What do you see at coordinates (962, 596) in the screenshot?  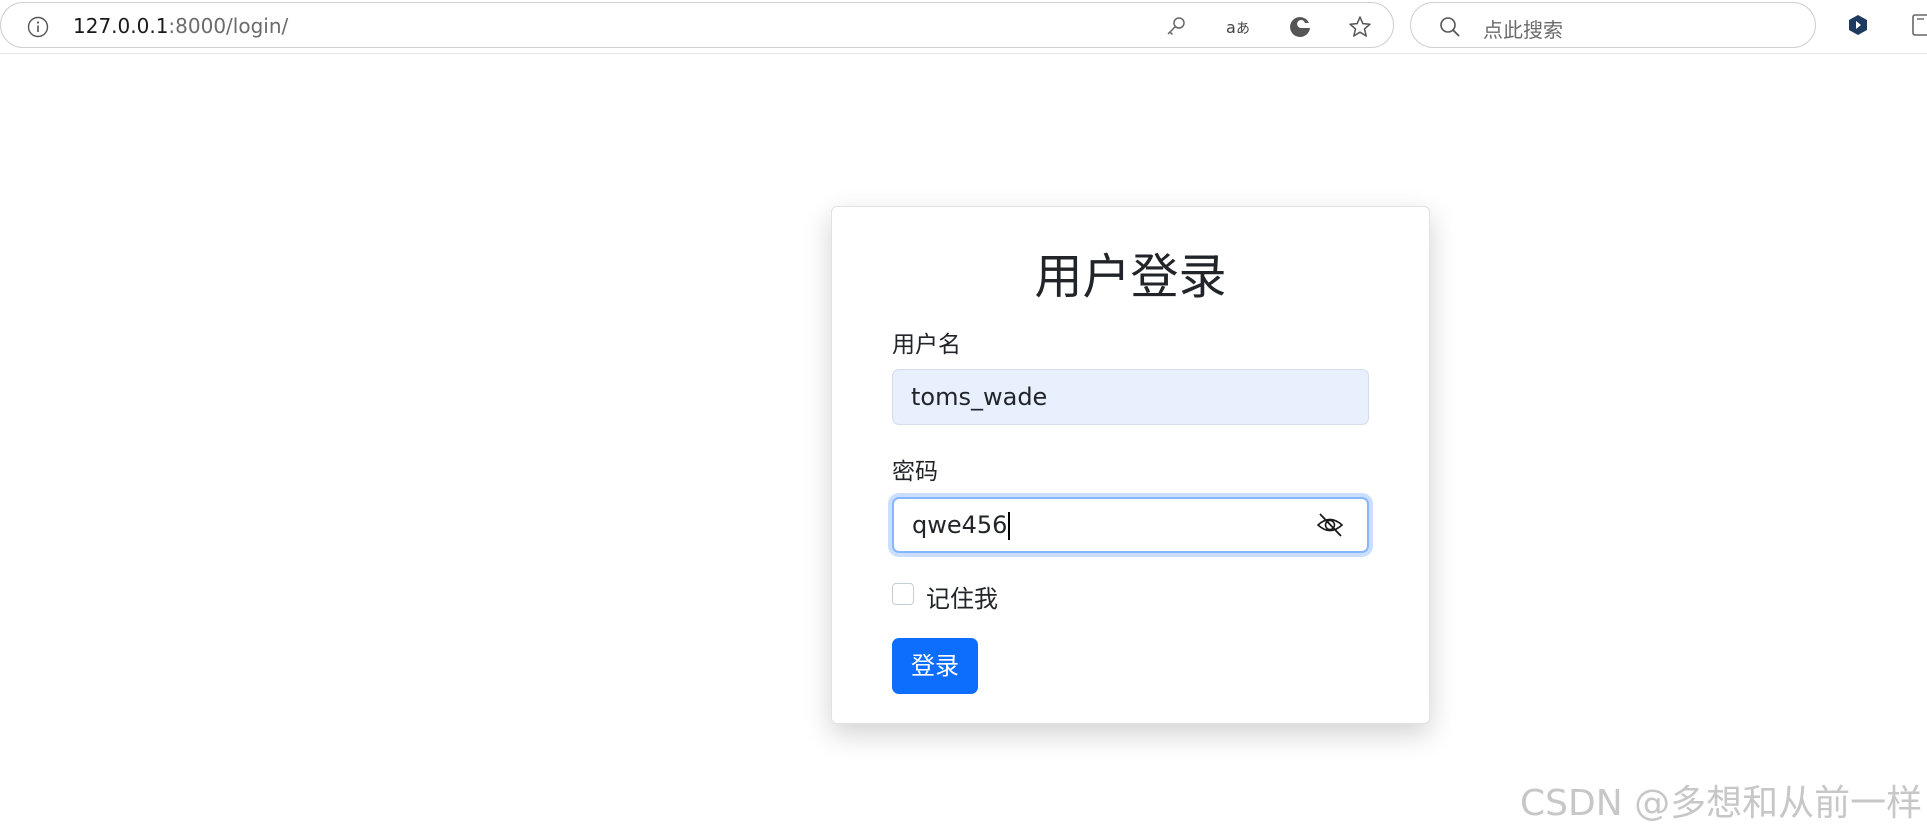 I see `remember-me-label: 记住我` at bounding box center [962, 596].